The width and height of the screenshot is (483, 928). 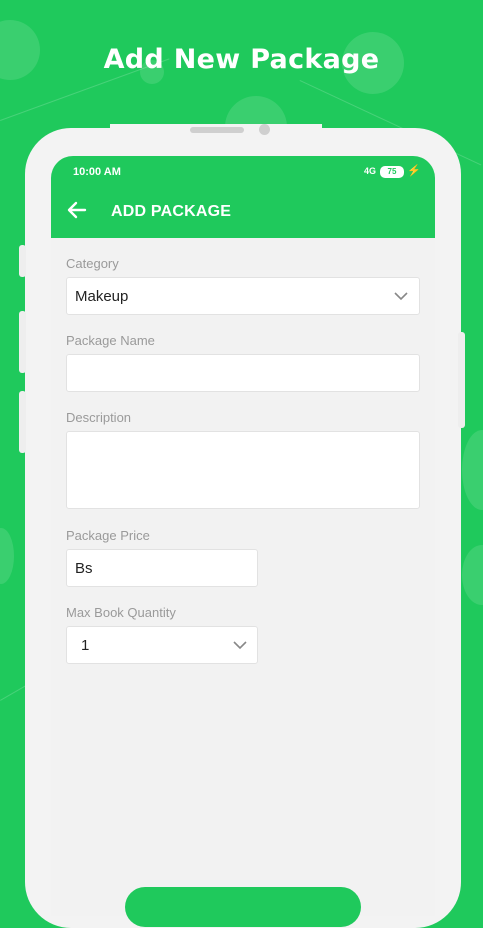 What do you see at coordinates (414, 171) in the screenshot?
I see `charging-icon: ⚡` at bounding box center [414, 171].